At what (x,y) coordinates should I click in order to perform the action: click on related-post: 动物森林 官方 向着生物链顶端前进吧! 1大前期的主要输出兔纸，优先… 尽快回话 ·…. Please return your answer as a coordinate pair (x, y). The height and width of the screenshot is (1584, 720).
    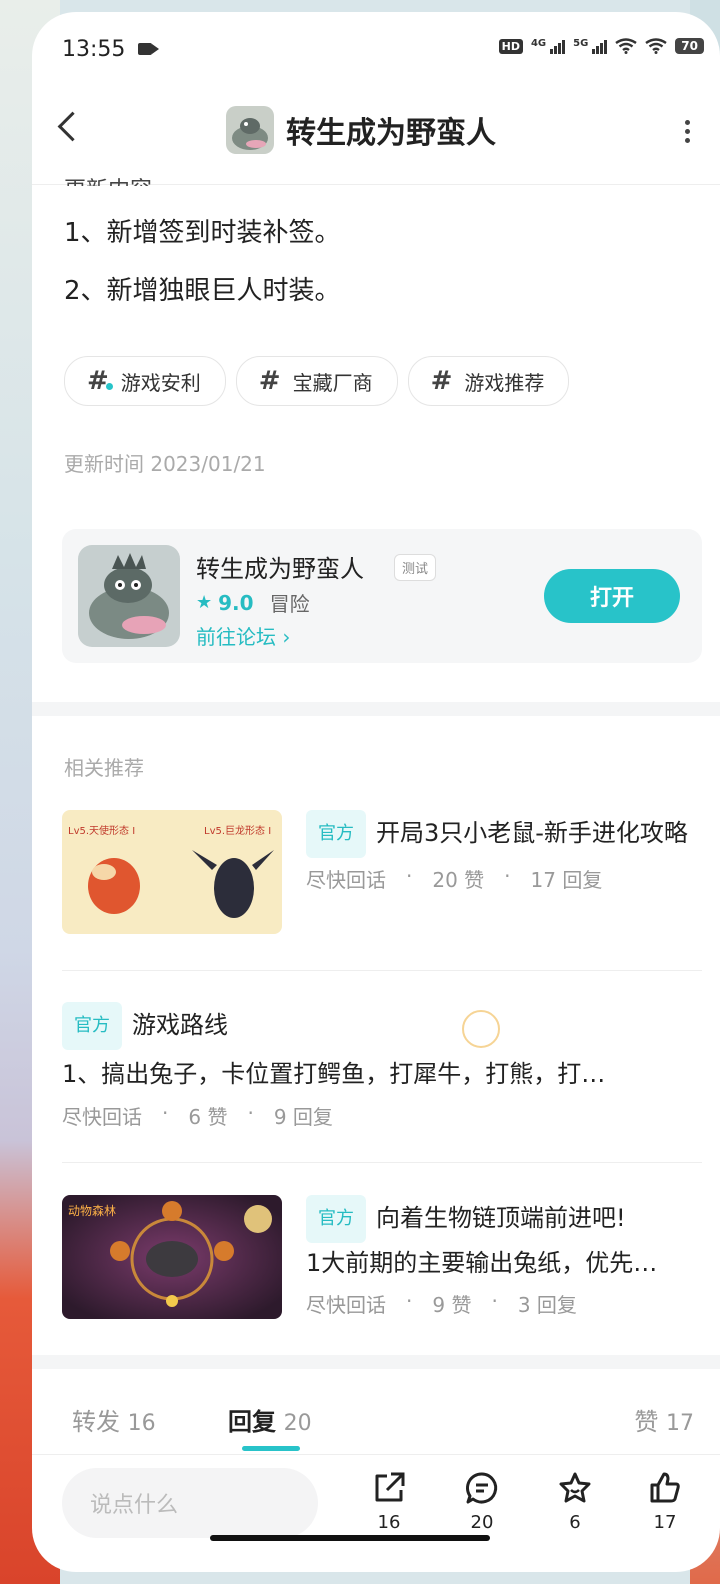
    Looking at the image, I should click on (382, 1260).